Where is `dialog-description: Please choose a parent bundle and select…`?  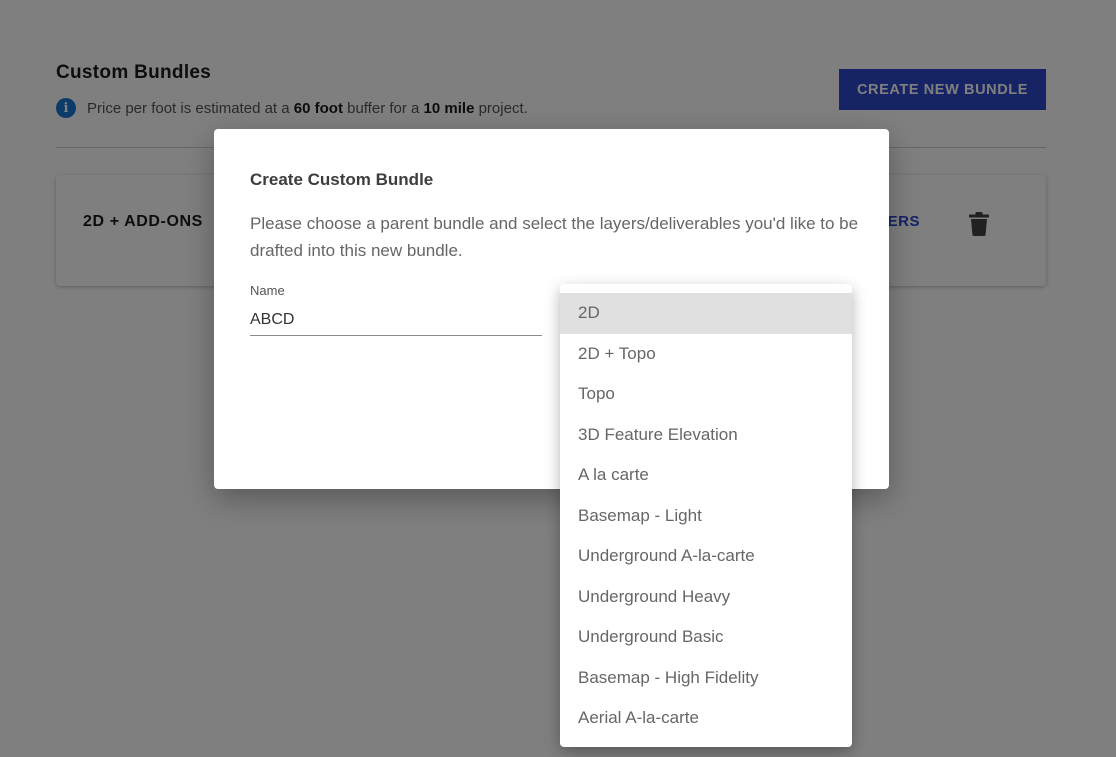
dialog-description: Please choose a parent bundle and select… is located at coordinates (554, 237).